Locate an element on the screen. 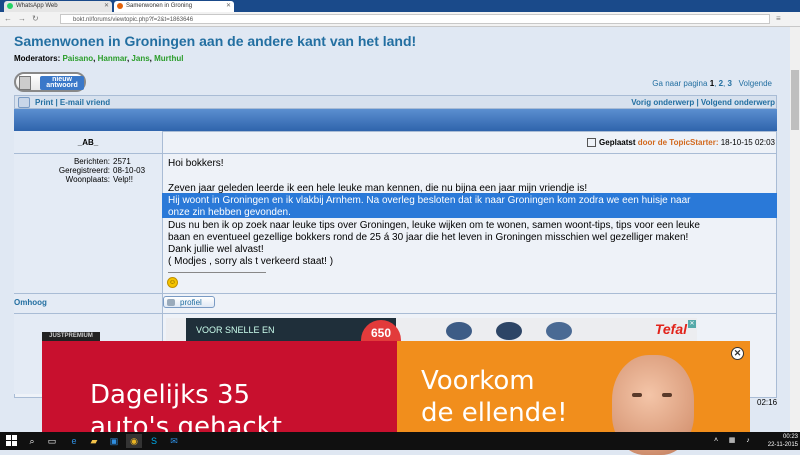 The image size is (800, 455). next-page-link: Volgende is located at coordinates (755, 83).